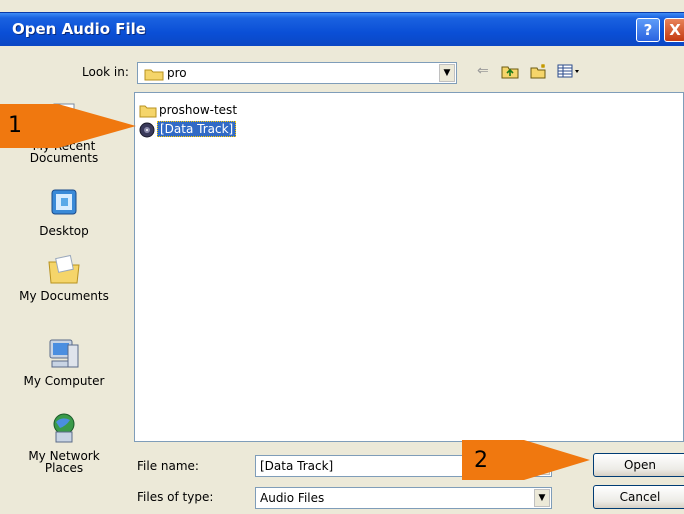  What do you see at coordinates (64, 428) in the screenshot?
I see `network-places-icon` at bounding box center [64, 428].